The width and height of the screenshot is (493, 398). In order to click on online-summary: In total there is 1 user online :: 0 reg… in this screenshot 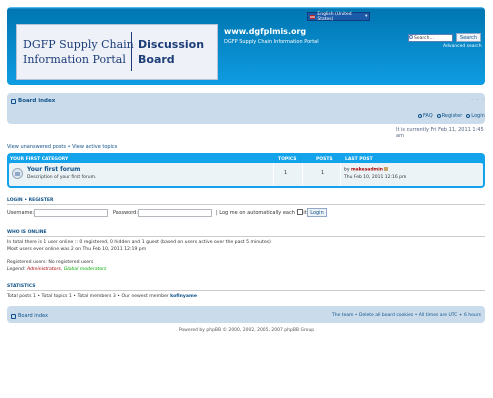, I will do `click(139, 242)`.